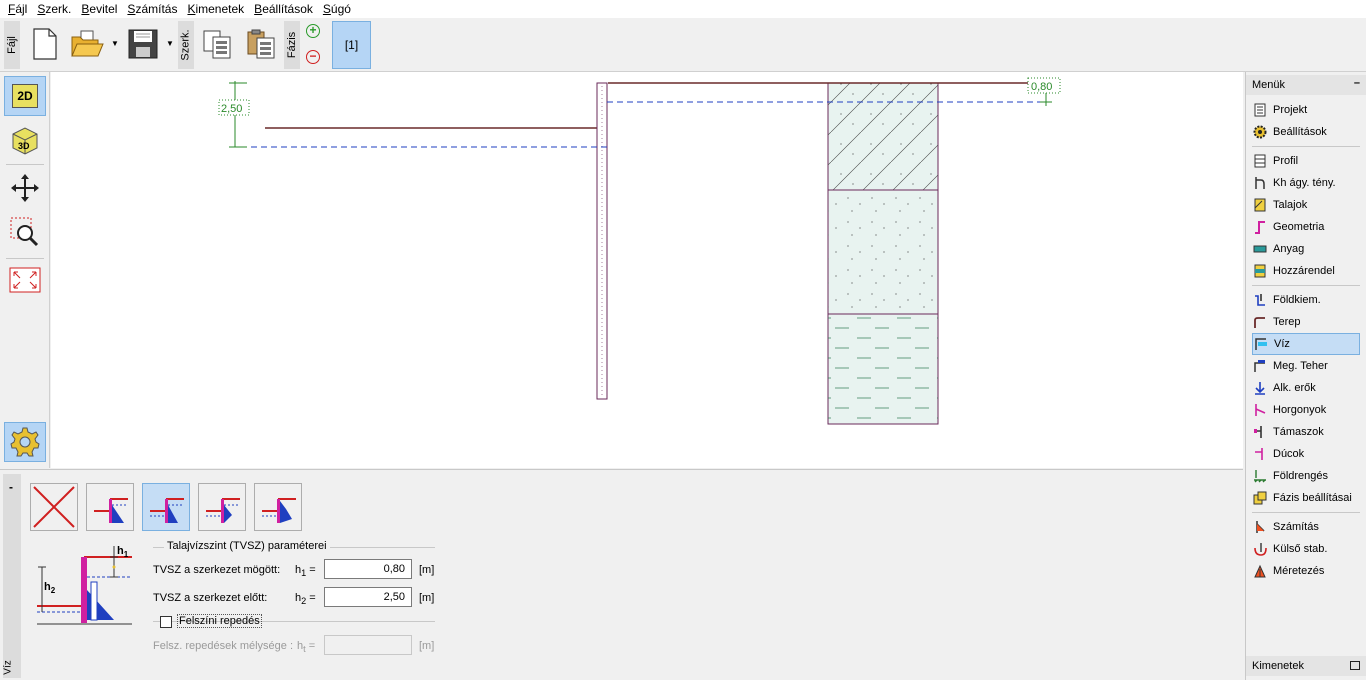 The height and width of the screenshot is (680, 1366). Describe the element at coordinates (683, 45) in the screenshot. I see `main-toolbar: Fájl ▼ ▼ Szerk. Fázis + − [1]` at that location.